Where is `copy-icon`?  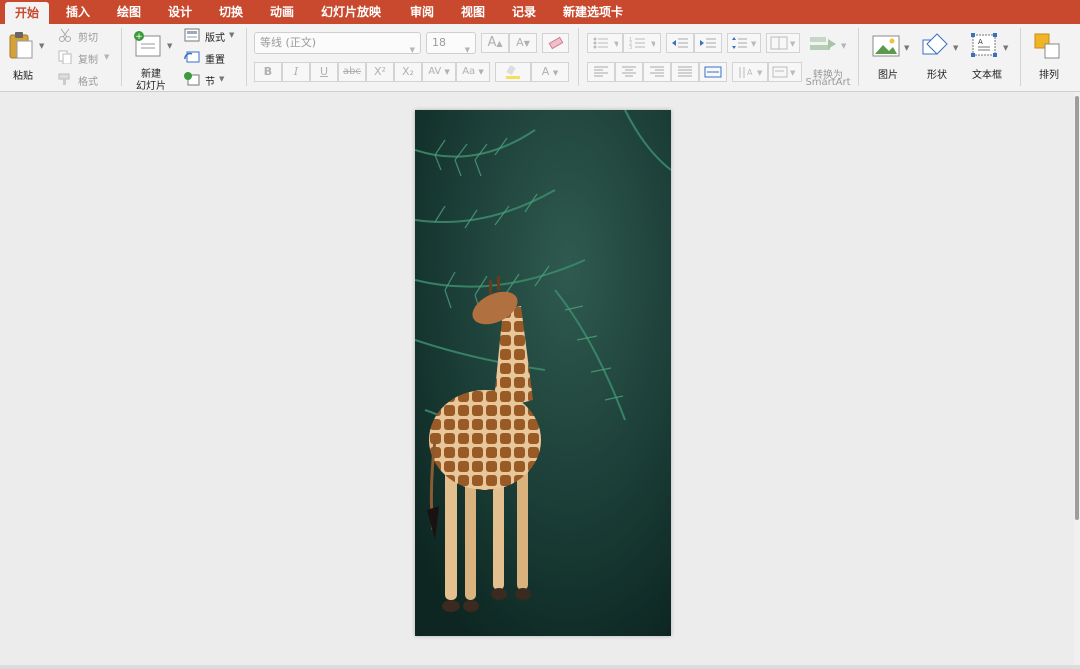 copy-icon is located at coordinates (65, 57).